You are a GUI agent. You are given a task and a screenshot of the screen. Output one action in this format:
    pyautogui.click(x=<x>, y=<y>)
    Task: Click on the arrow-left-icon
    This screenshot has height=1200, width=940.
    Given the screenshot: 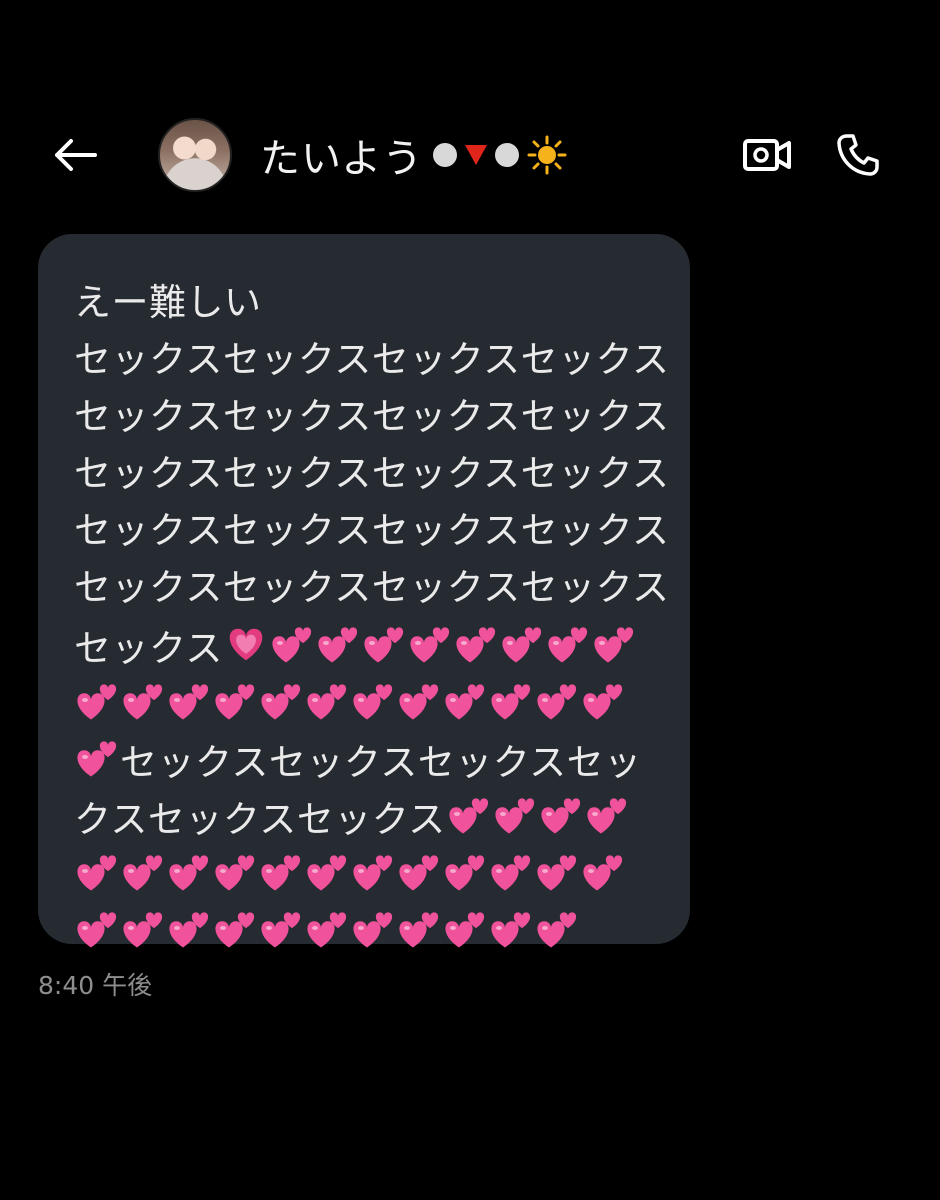 What is the action you would take?
    pyautogui.click(x=76, y=155)
    